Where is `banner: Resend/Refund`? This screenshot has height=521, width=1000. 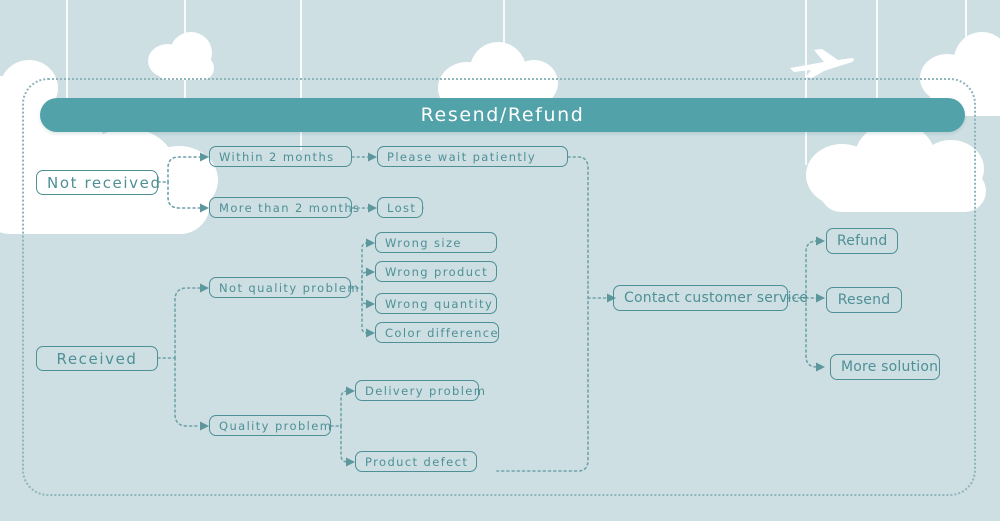 banner: Resend/Refund is located at coordinates (502, 115).